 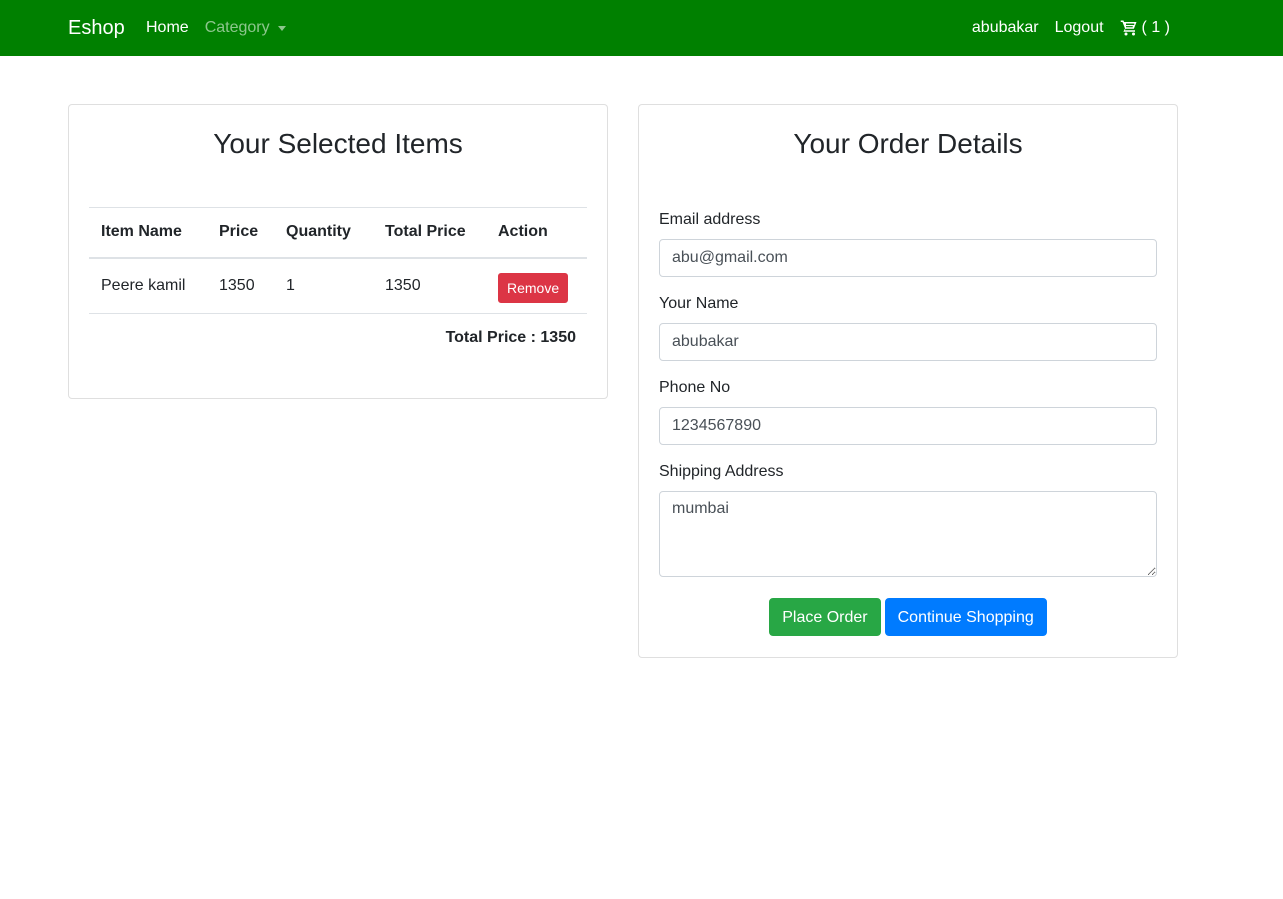 What do you see at coordinates (908, 342) in the screenshot?
I see `name-field` at bounding box center [908, 342].